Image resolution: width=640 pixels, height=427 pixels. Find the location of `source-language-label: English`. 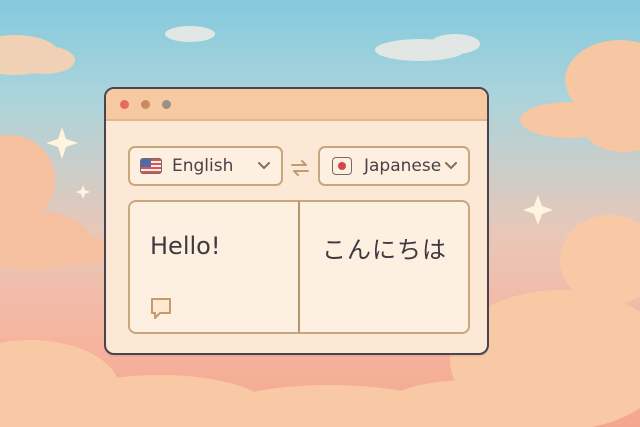

source-language-label: English is located at coordinates (203, 166).